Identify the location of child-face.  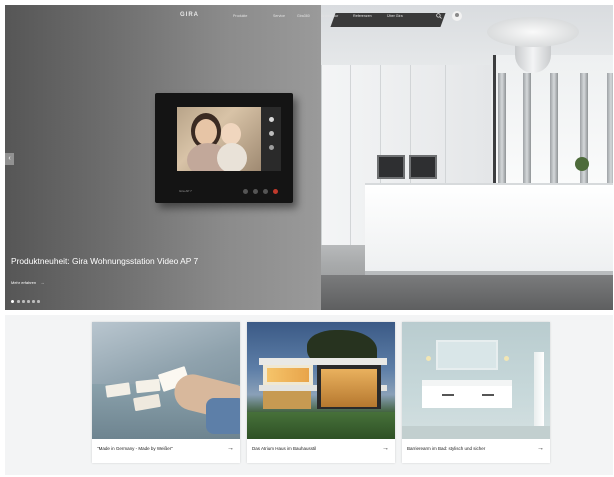
(231, 134).